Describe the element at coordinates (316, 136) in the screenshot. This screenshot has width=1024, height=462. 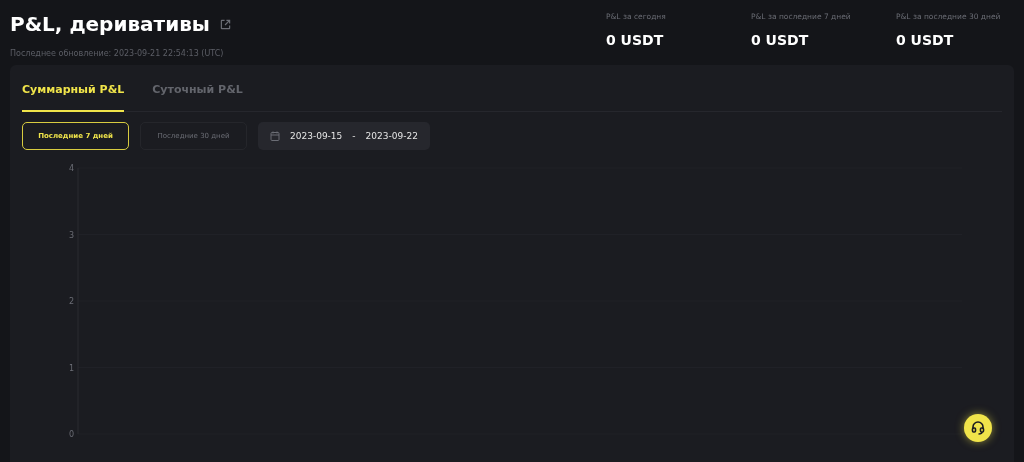
I see `date-from: 2023-09-15` at that location.